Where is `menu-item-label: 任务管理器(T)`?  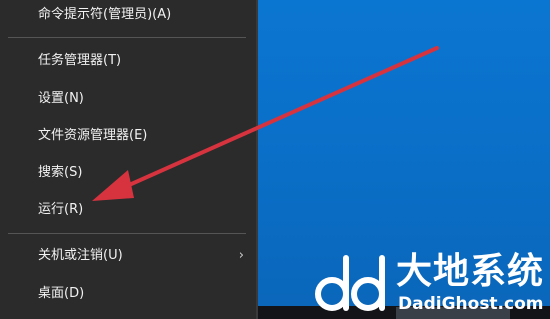
menu-item-label: 任务管理器(T) is located at coordinates (80, 60).